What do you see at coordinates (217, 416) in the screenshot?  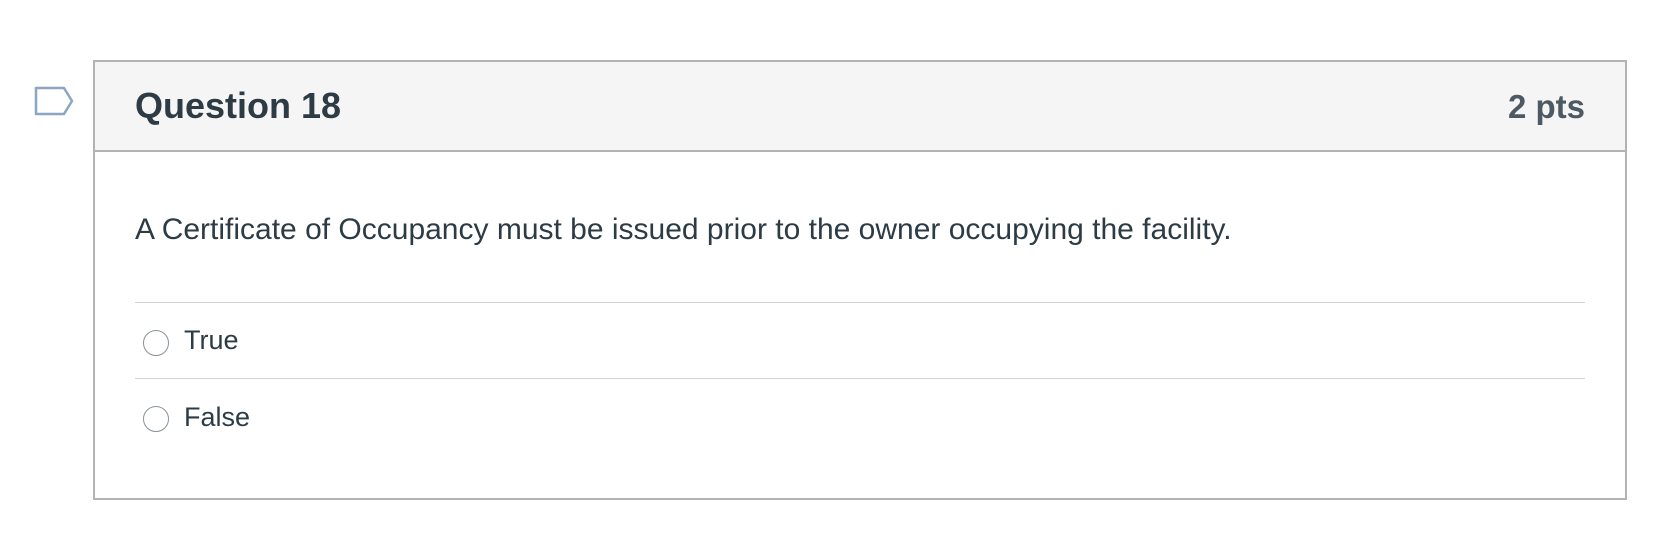 I see `answer-label: False` at bounding box center [217, 416].